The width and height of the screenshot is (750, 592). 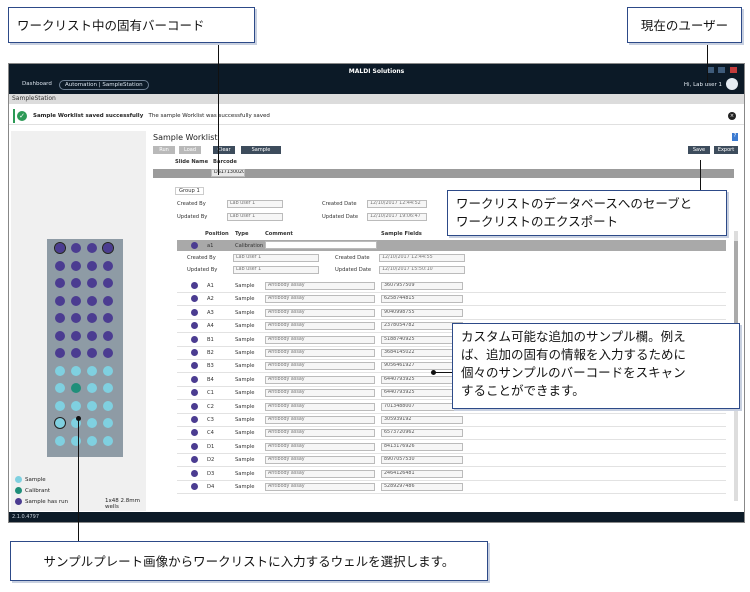 I want to click on row-sample-field: 6258744815, so click(x=422, y=299).